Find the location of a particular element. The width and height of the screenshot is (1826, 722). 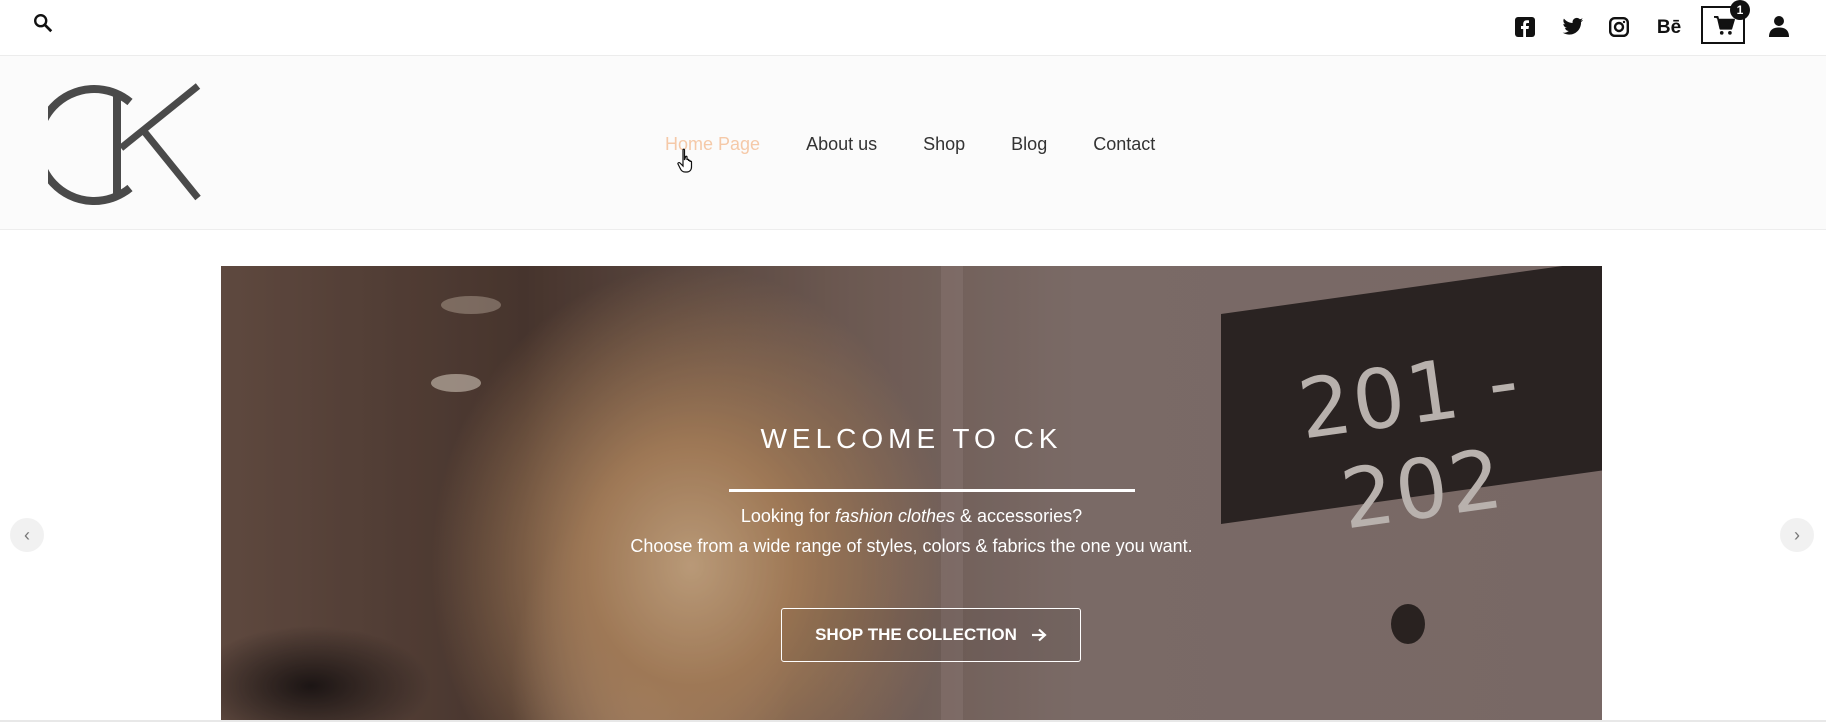

behance-icon: Bē is located at coordinates (1669, 28).